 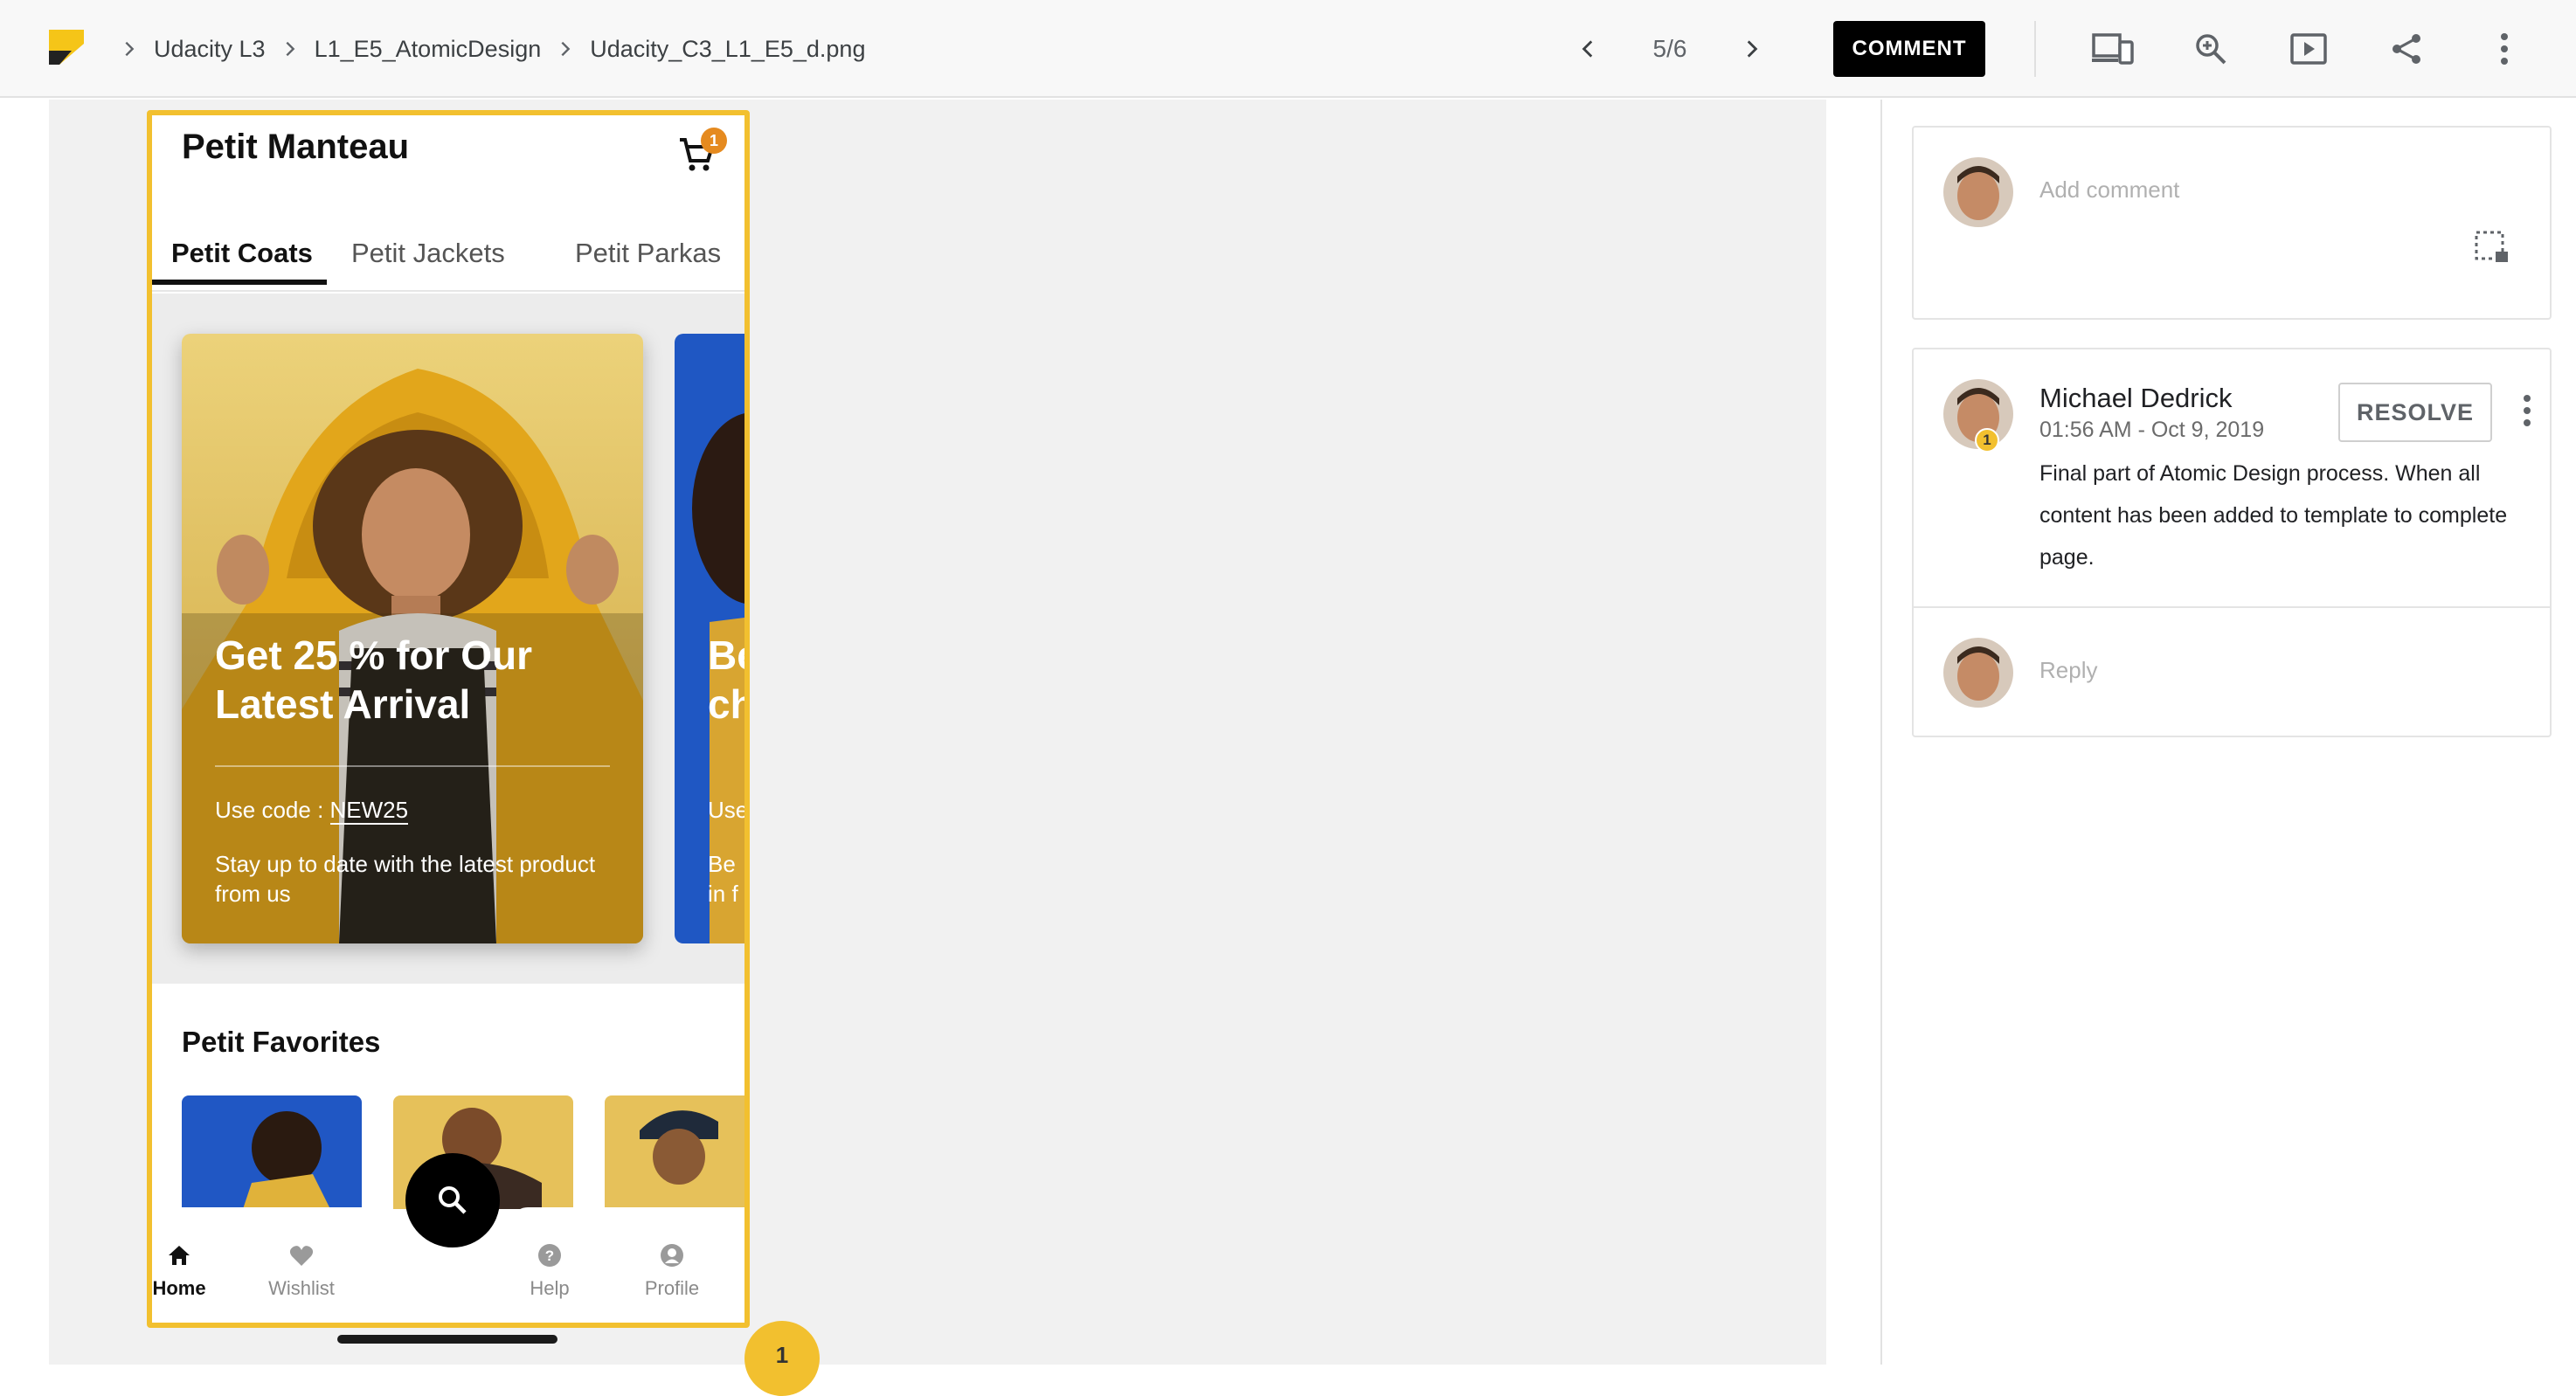 I want to click on nav-home: Home, so click(x=189, y=1271).